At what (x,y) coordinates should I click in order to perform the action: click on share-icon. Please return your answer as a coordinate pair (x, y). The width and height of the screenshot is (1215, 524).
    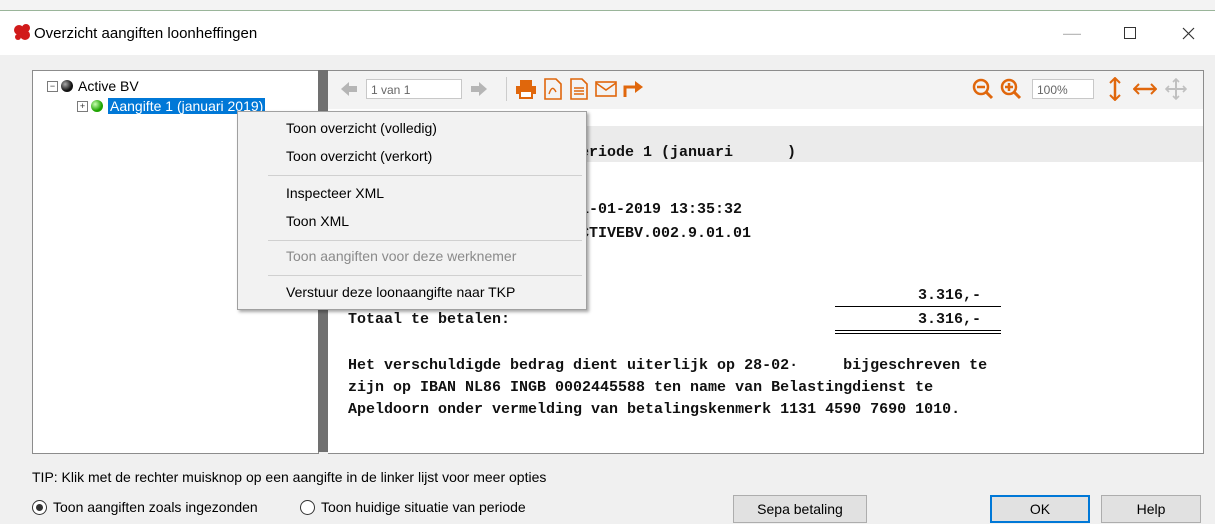
    Looking at the image, I should click on (633, 89).